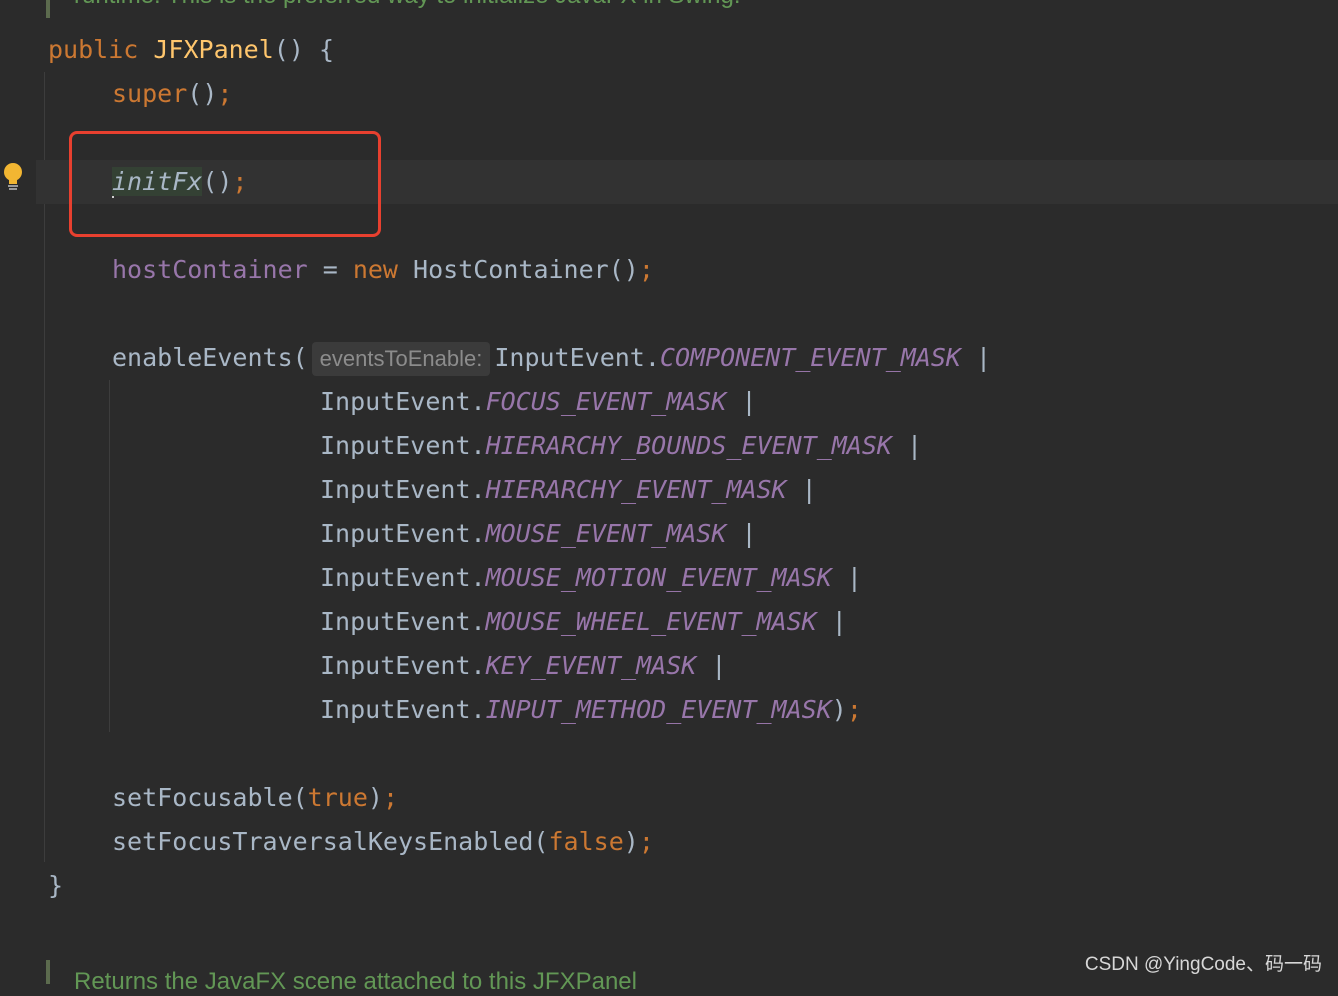  What do you see at coordinates (401, 359) in the screenshot?
I see `parameter-hint: eventsToEnable:` at bounding box center [401, 359].